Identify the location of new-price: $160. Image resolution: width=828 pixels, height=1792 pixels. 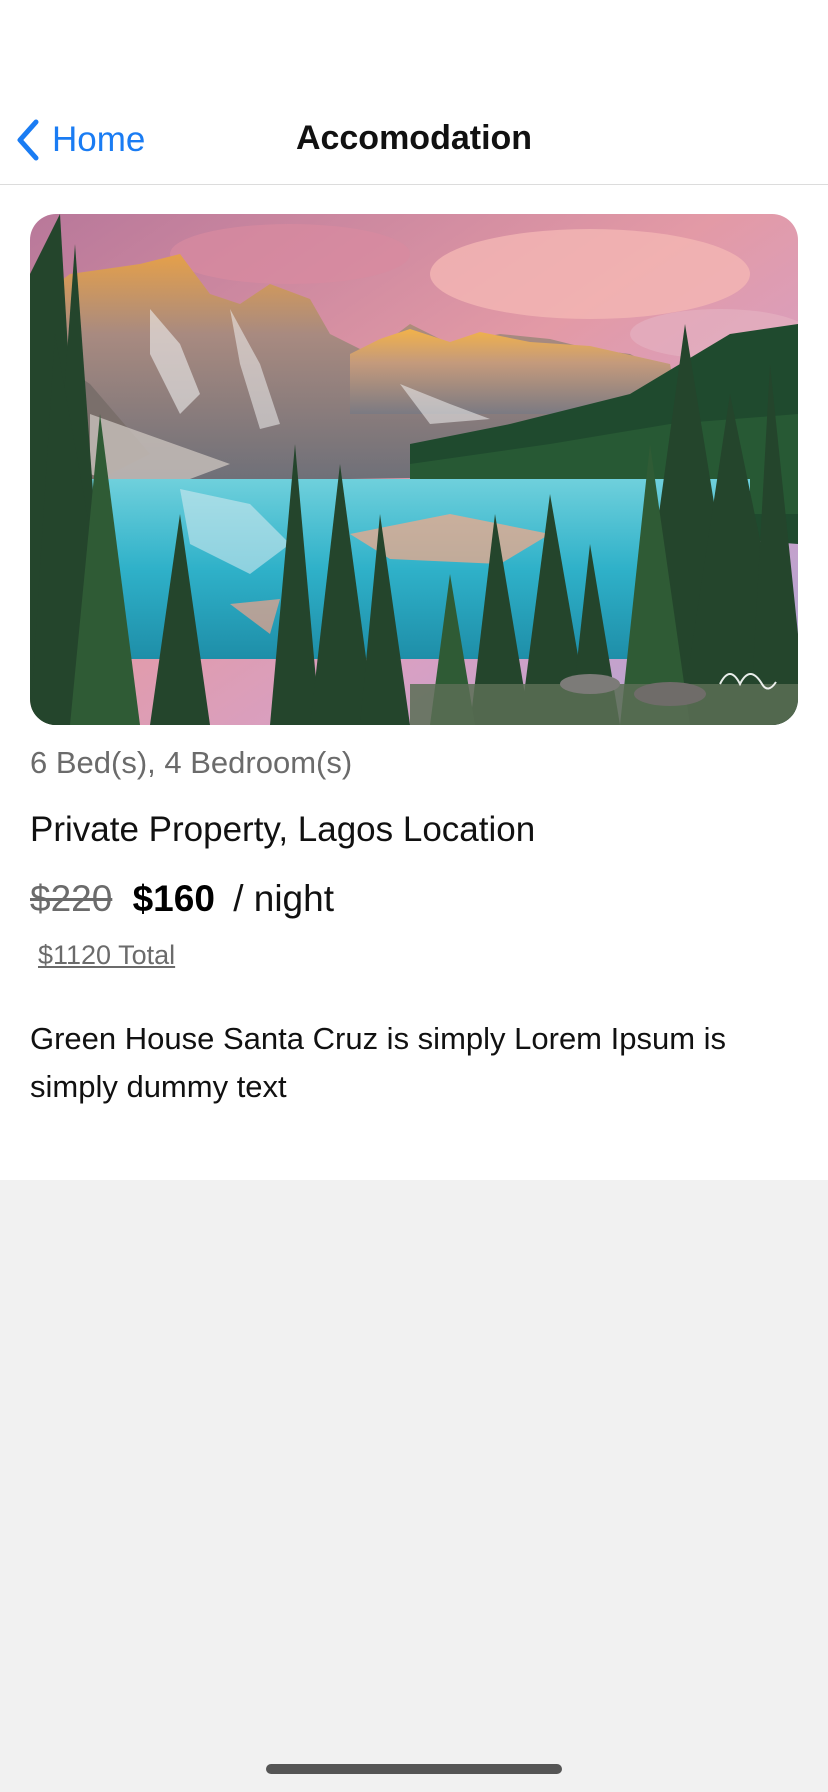
(173, 898).